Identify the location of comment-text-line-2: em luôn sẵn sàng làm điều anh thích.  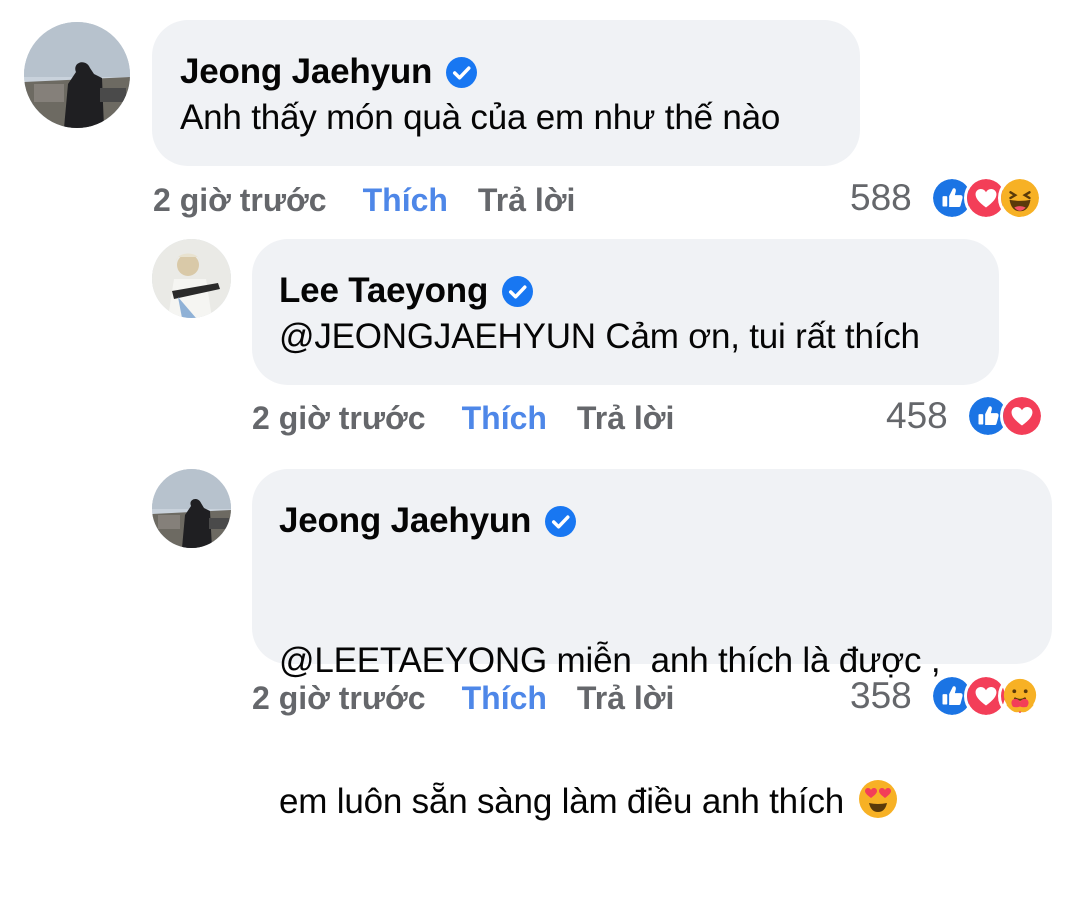
(665, 801).